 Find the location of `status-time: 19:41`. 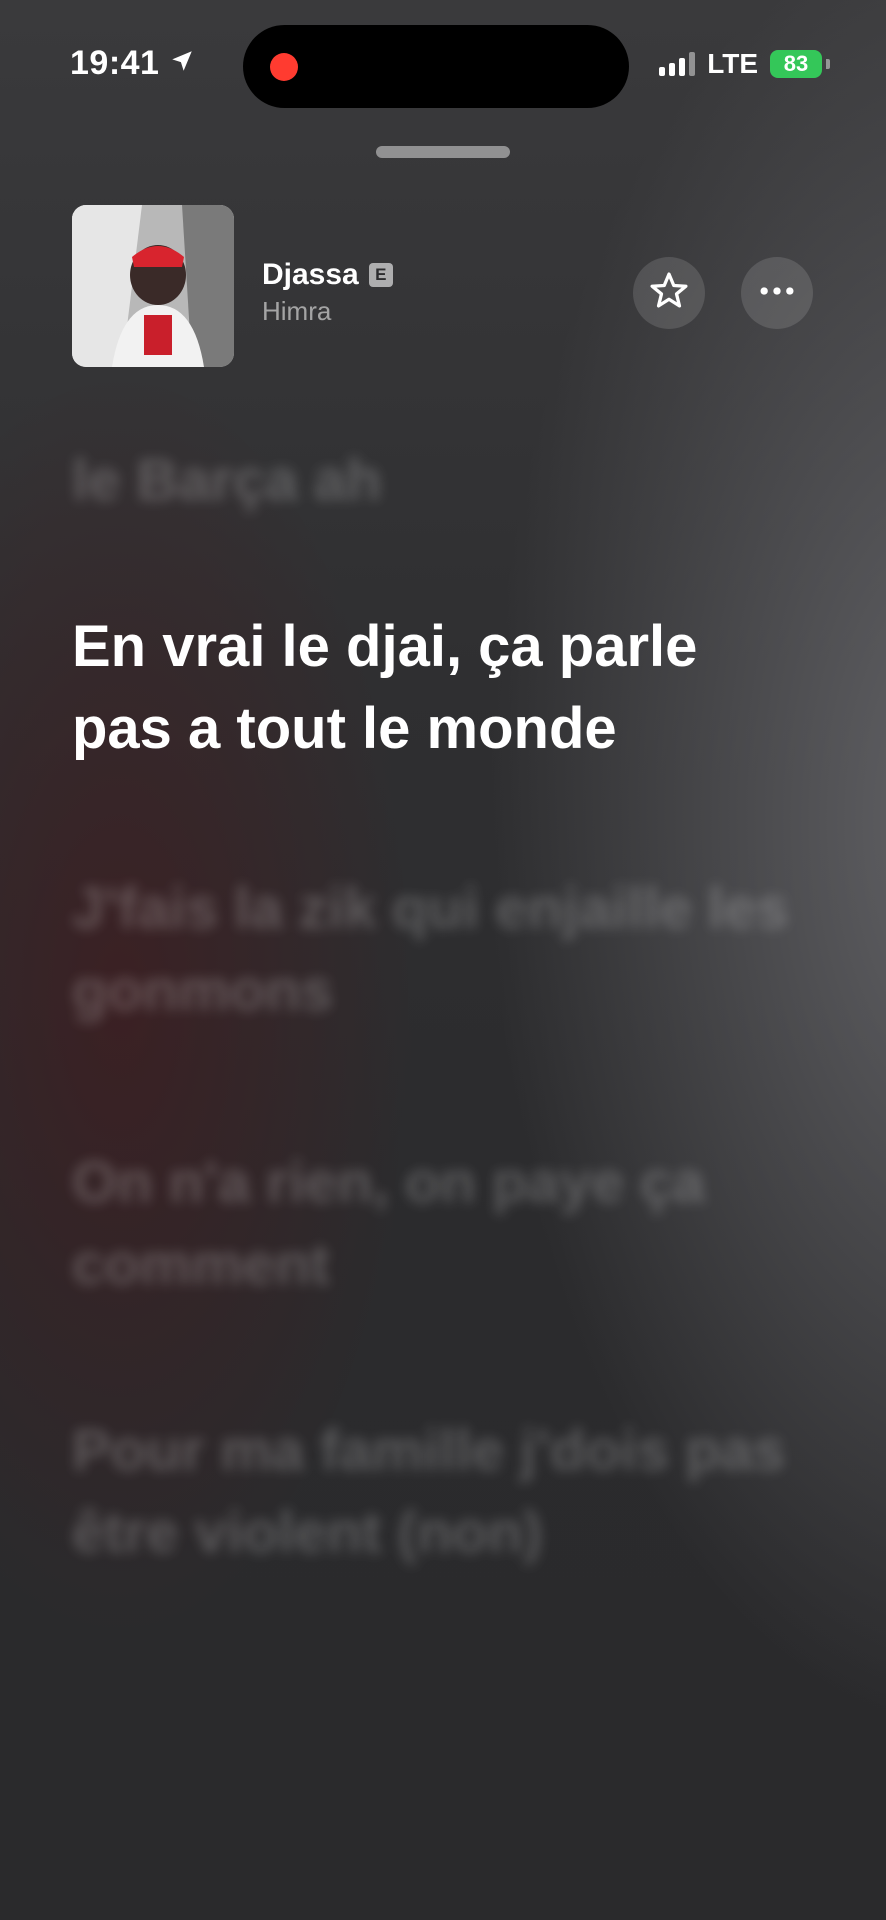

status-time: 19:41 is located at coordinates (132, 63).